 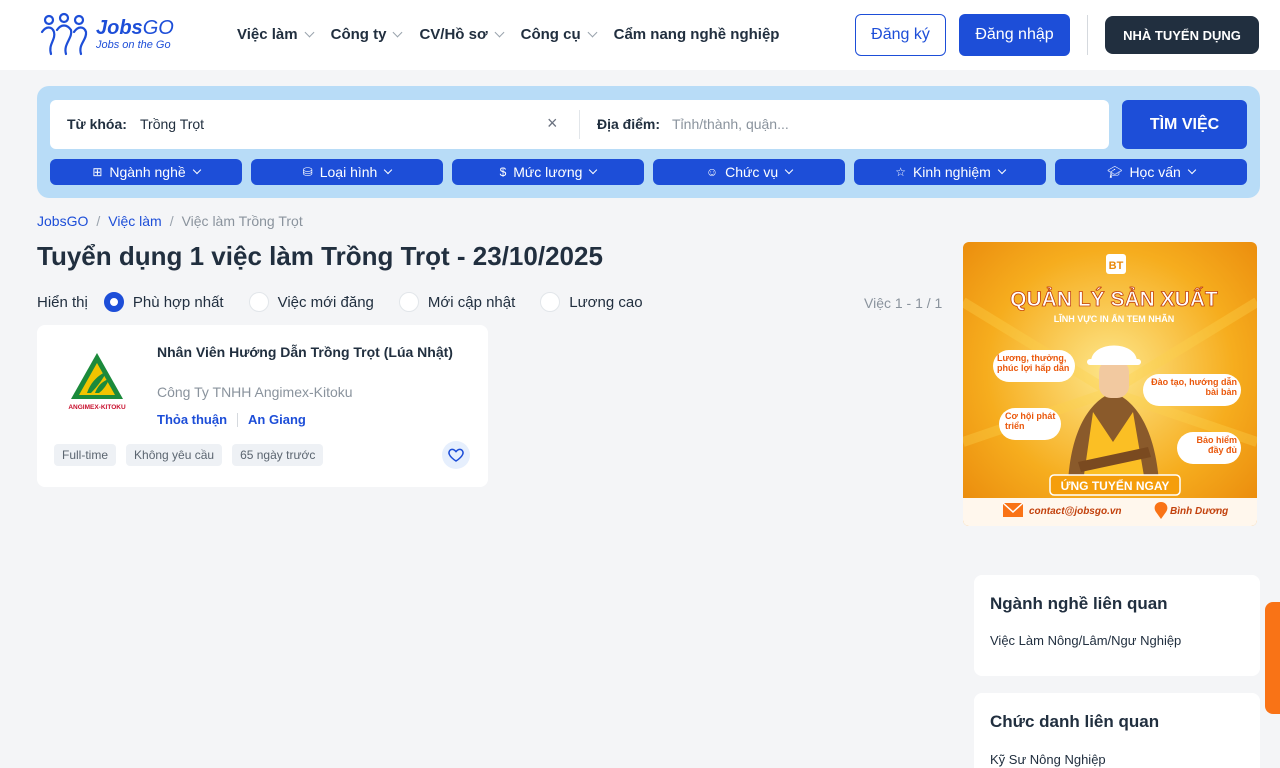 I want to click on filter-experience: ☆ Kinh nghiệm, so click(x=950, y=172).